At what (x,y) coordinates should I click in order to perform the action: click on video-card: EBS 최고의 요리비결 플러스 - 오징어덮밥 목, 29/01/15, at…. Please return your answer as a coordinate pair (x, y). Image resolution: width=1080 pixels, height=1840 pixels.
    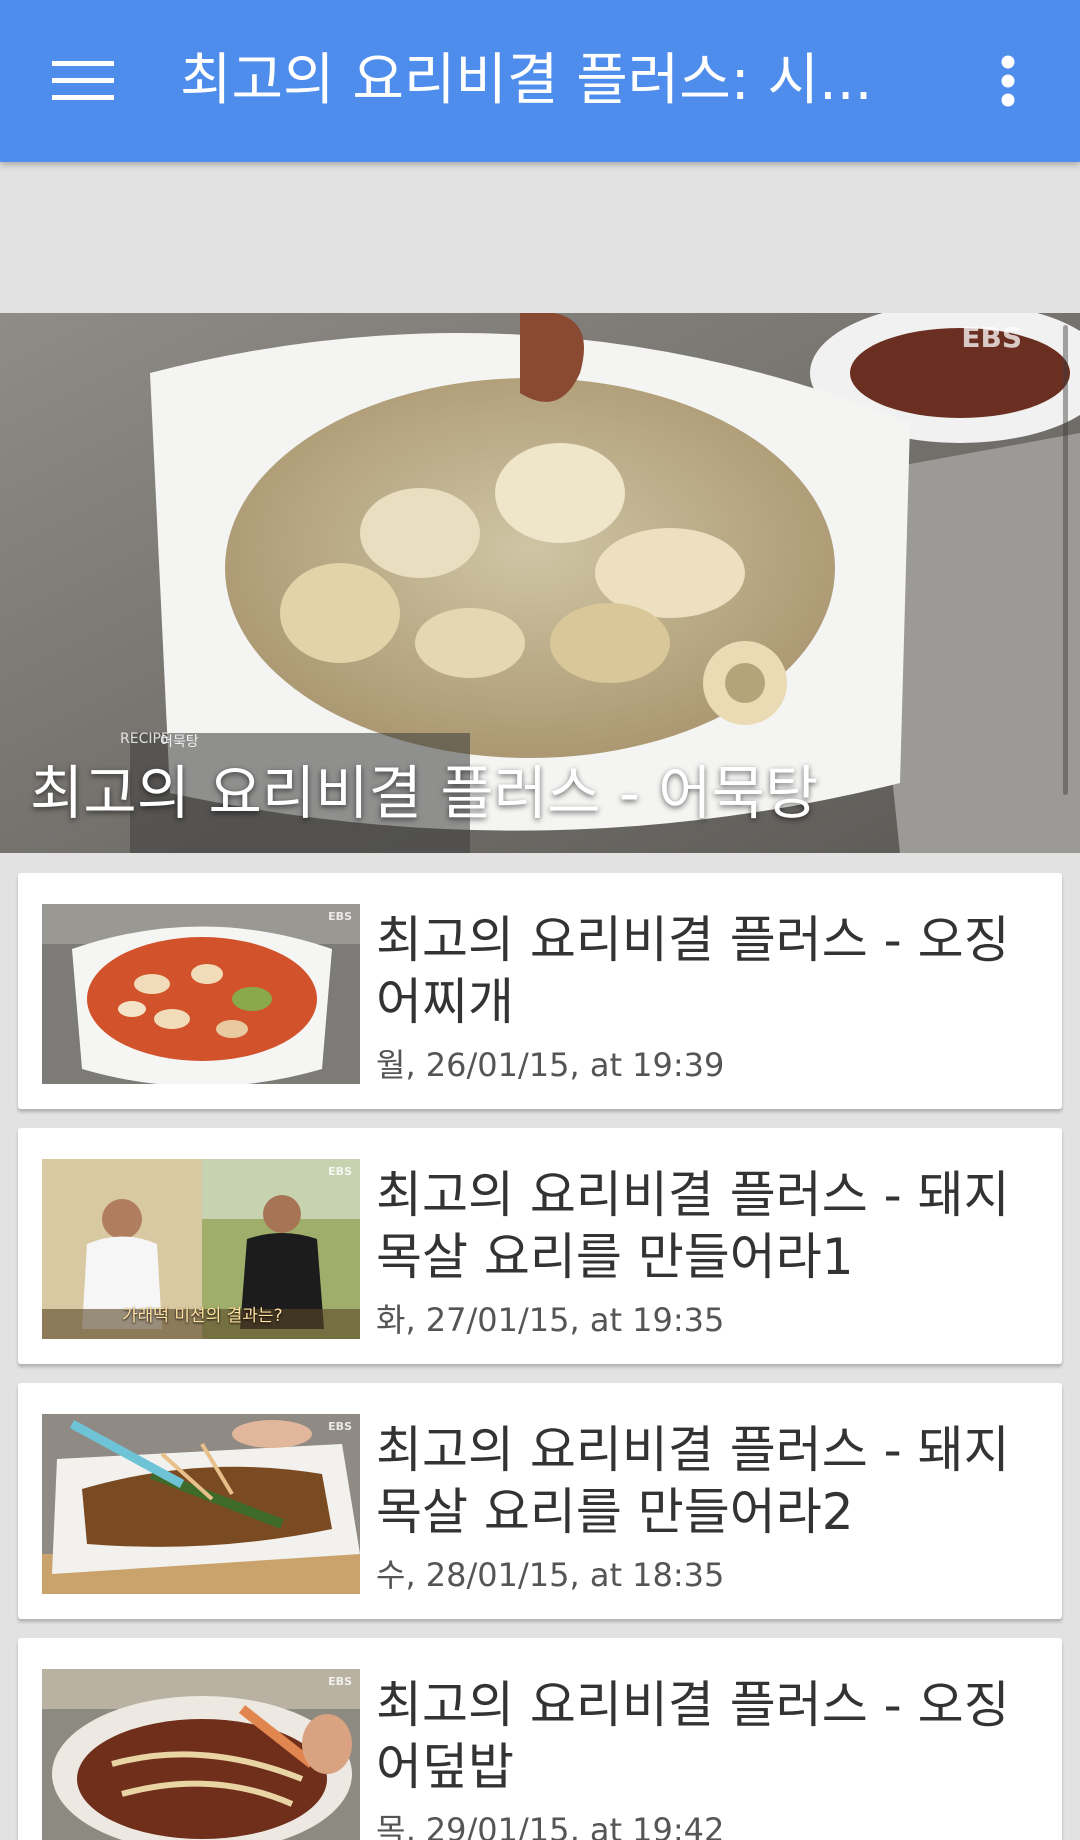
    Looking at the image, I should click on (540, 1739).